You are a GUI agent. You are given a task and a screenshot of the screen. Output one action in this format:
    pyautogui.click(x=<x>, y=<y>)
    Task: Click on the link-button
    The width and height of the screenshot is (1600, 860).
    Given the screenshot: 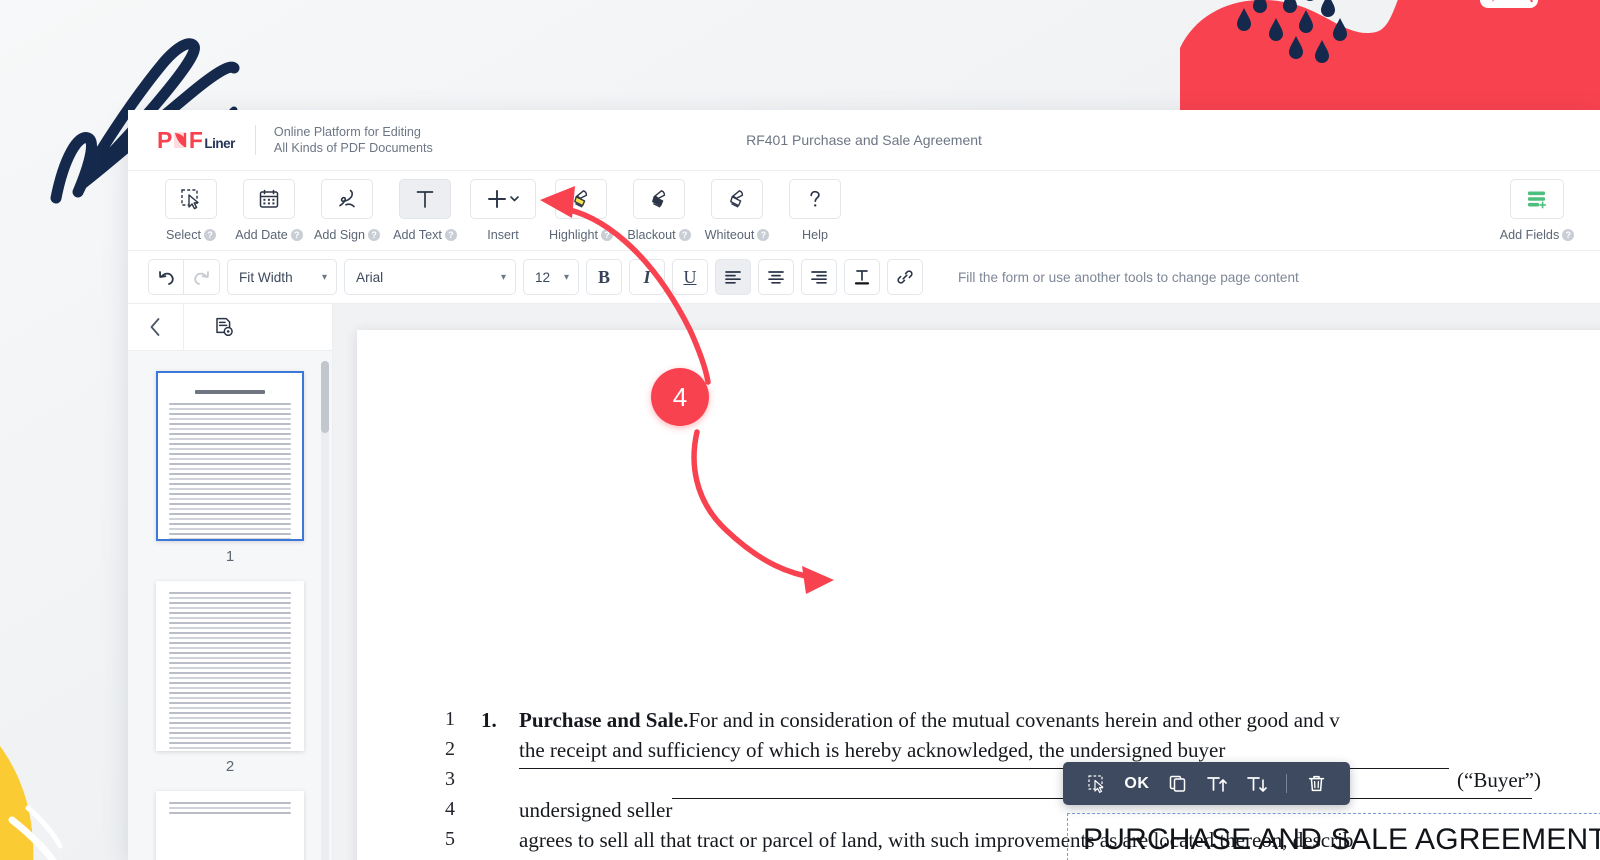 What is the action you would take?
    pyautogui.click(x=905, y=277)
    